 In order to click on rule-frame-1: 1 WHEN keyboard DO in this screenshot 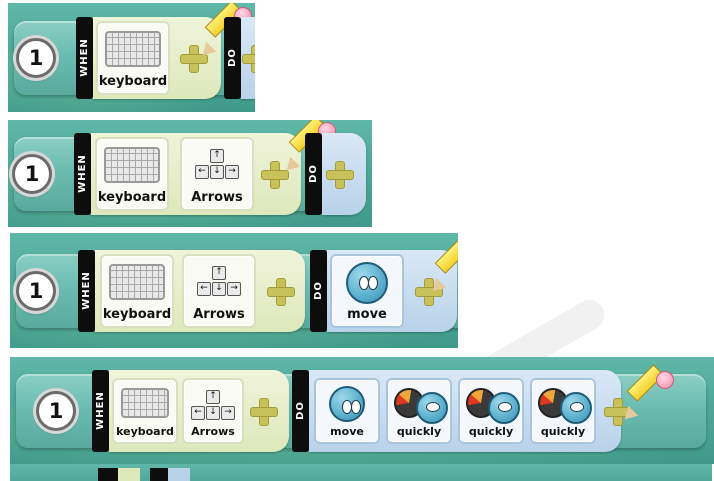, I will do `click(131, 57)`.